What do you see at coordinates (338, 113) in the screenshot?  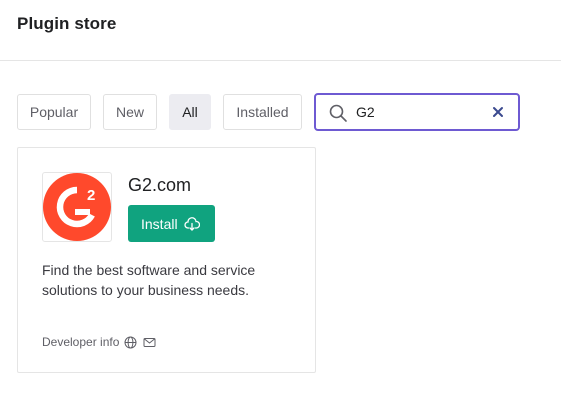 I see `search-icon` at bounding box center [338, 113].